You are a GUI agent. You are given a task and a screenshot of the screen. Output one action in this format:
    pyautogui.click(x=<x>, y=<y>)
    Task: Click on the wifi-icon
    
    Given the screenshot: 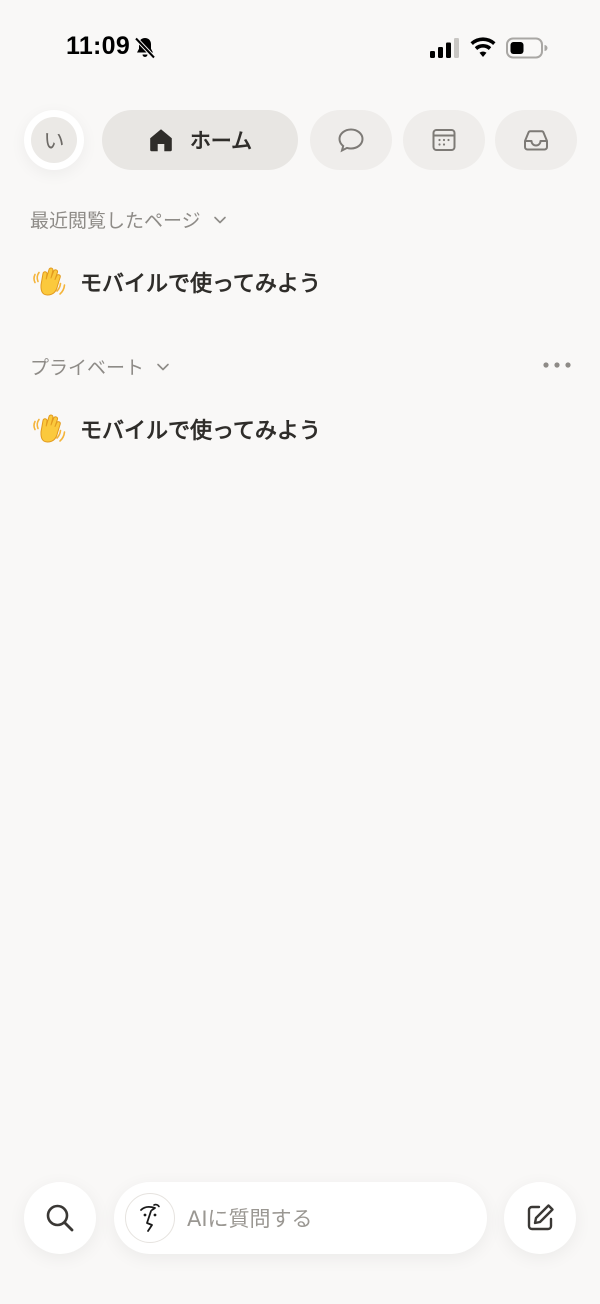 What is the action you would take?
    pyautogui.click(x=483, y=47)
    